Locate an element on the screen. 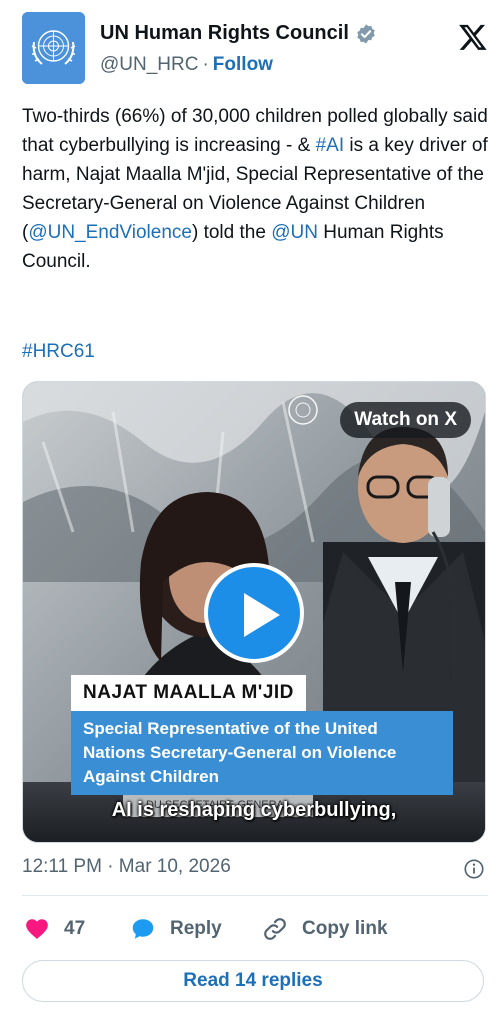 Image resolution: width=503 pixels, height=1024 pixels. handle-row: @UN_HRC · Follow is located at coordinates (186, 65).